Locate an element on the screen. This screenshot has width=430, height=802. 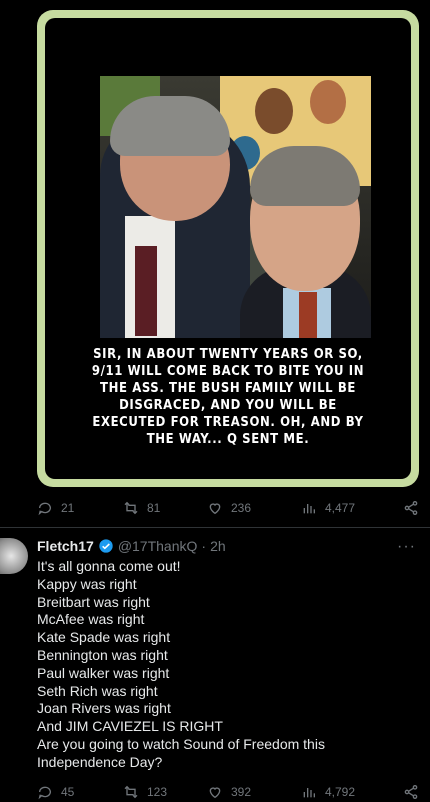
post-divider is located at coordinates (215, 527).